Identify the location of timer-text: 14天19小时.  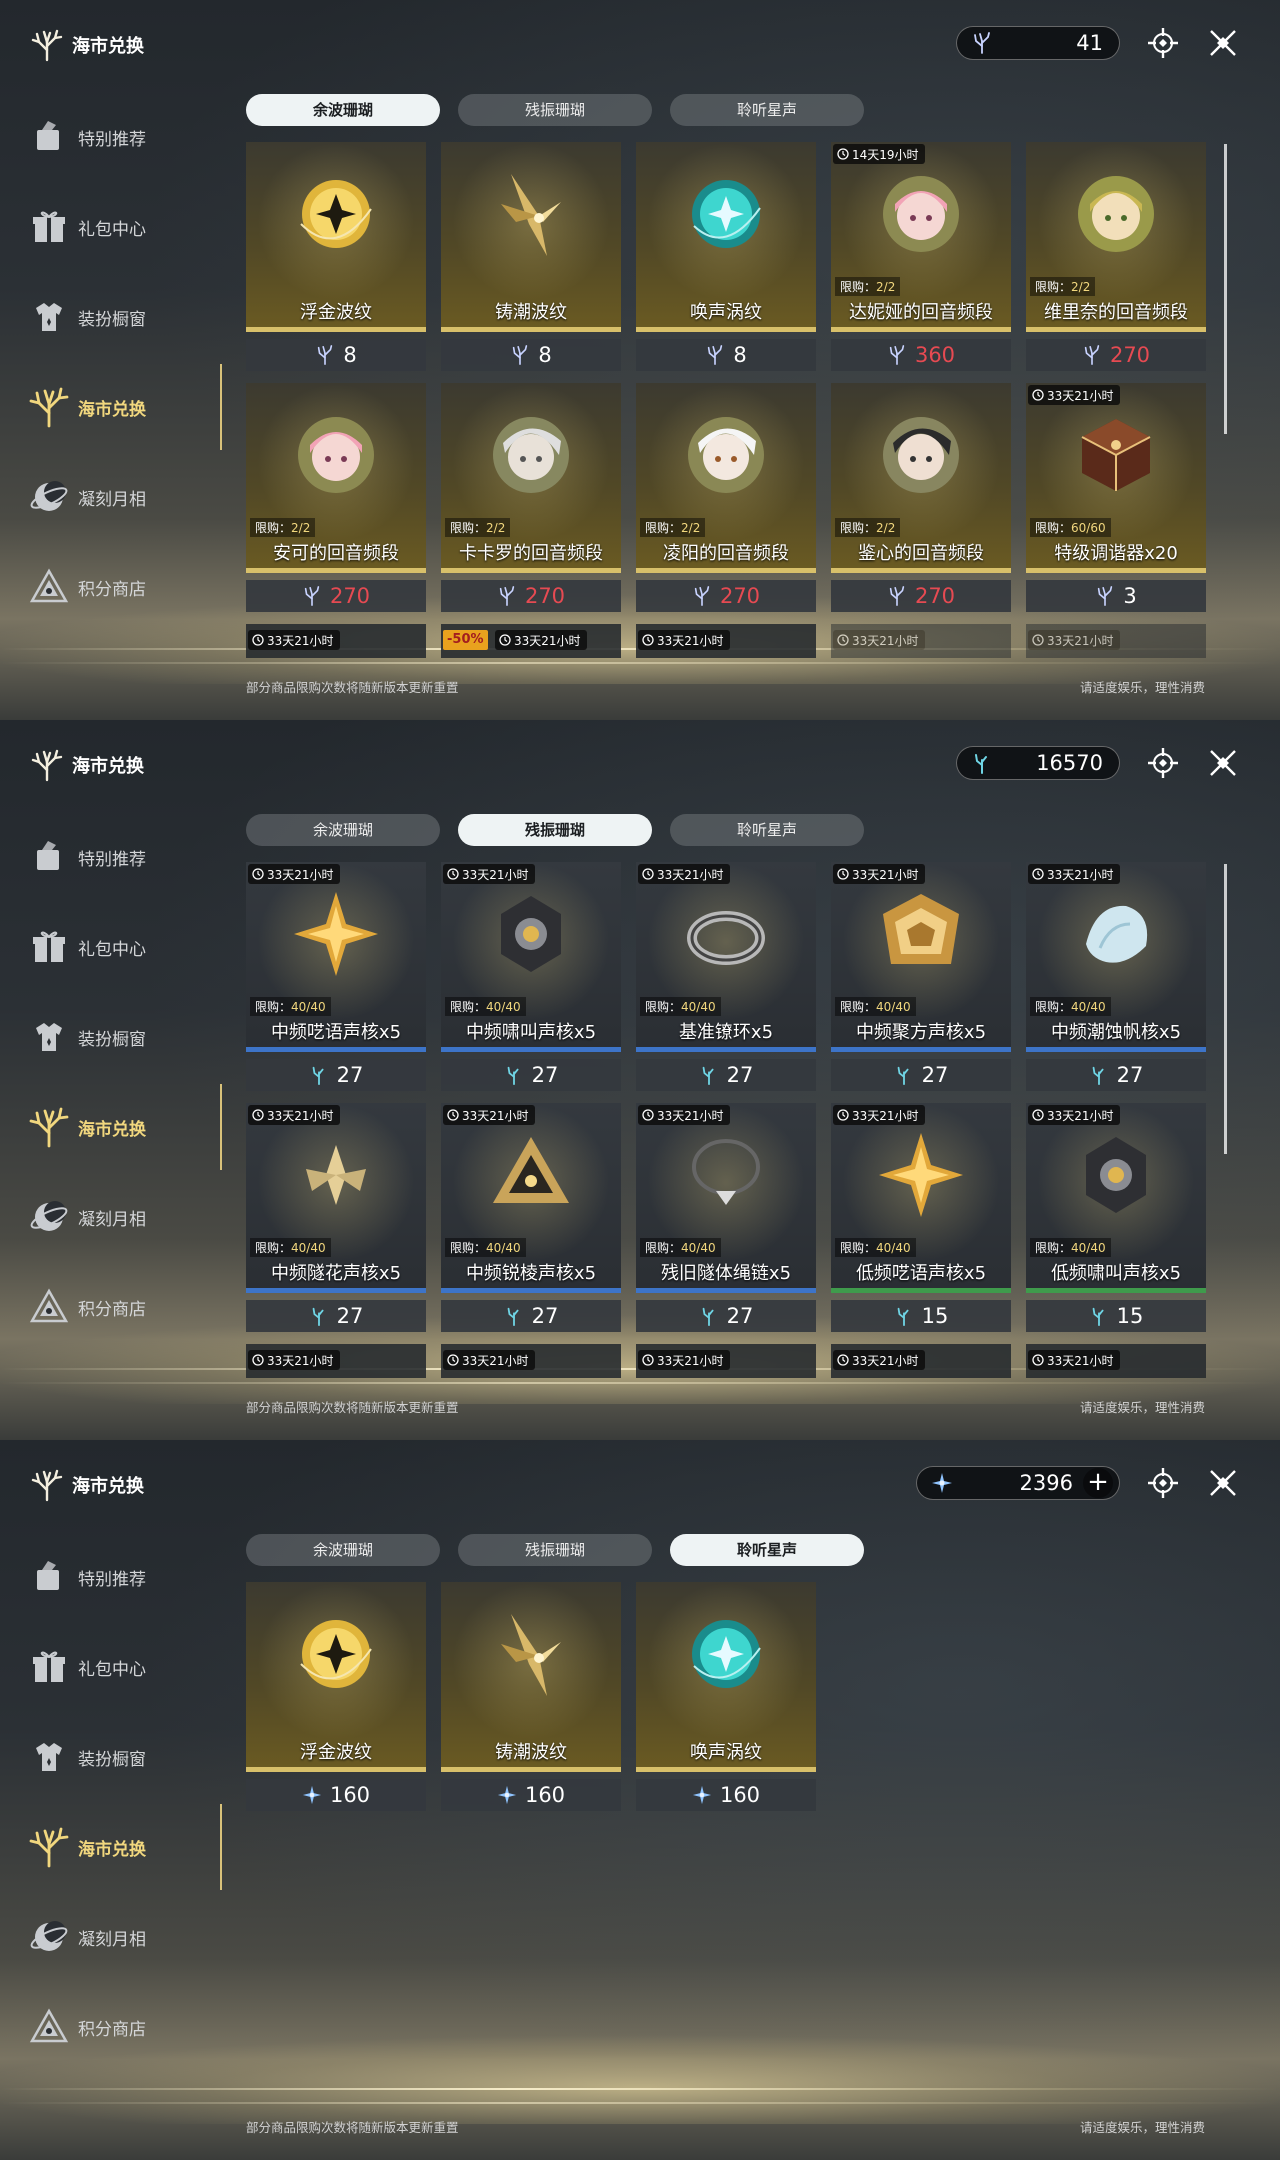
(885, 154).